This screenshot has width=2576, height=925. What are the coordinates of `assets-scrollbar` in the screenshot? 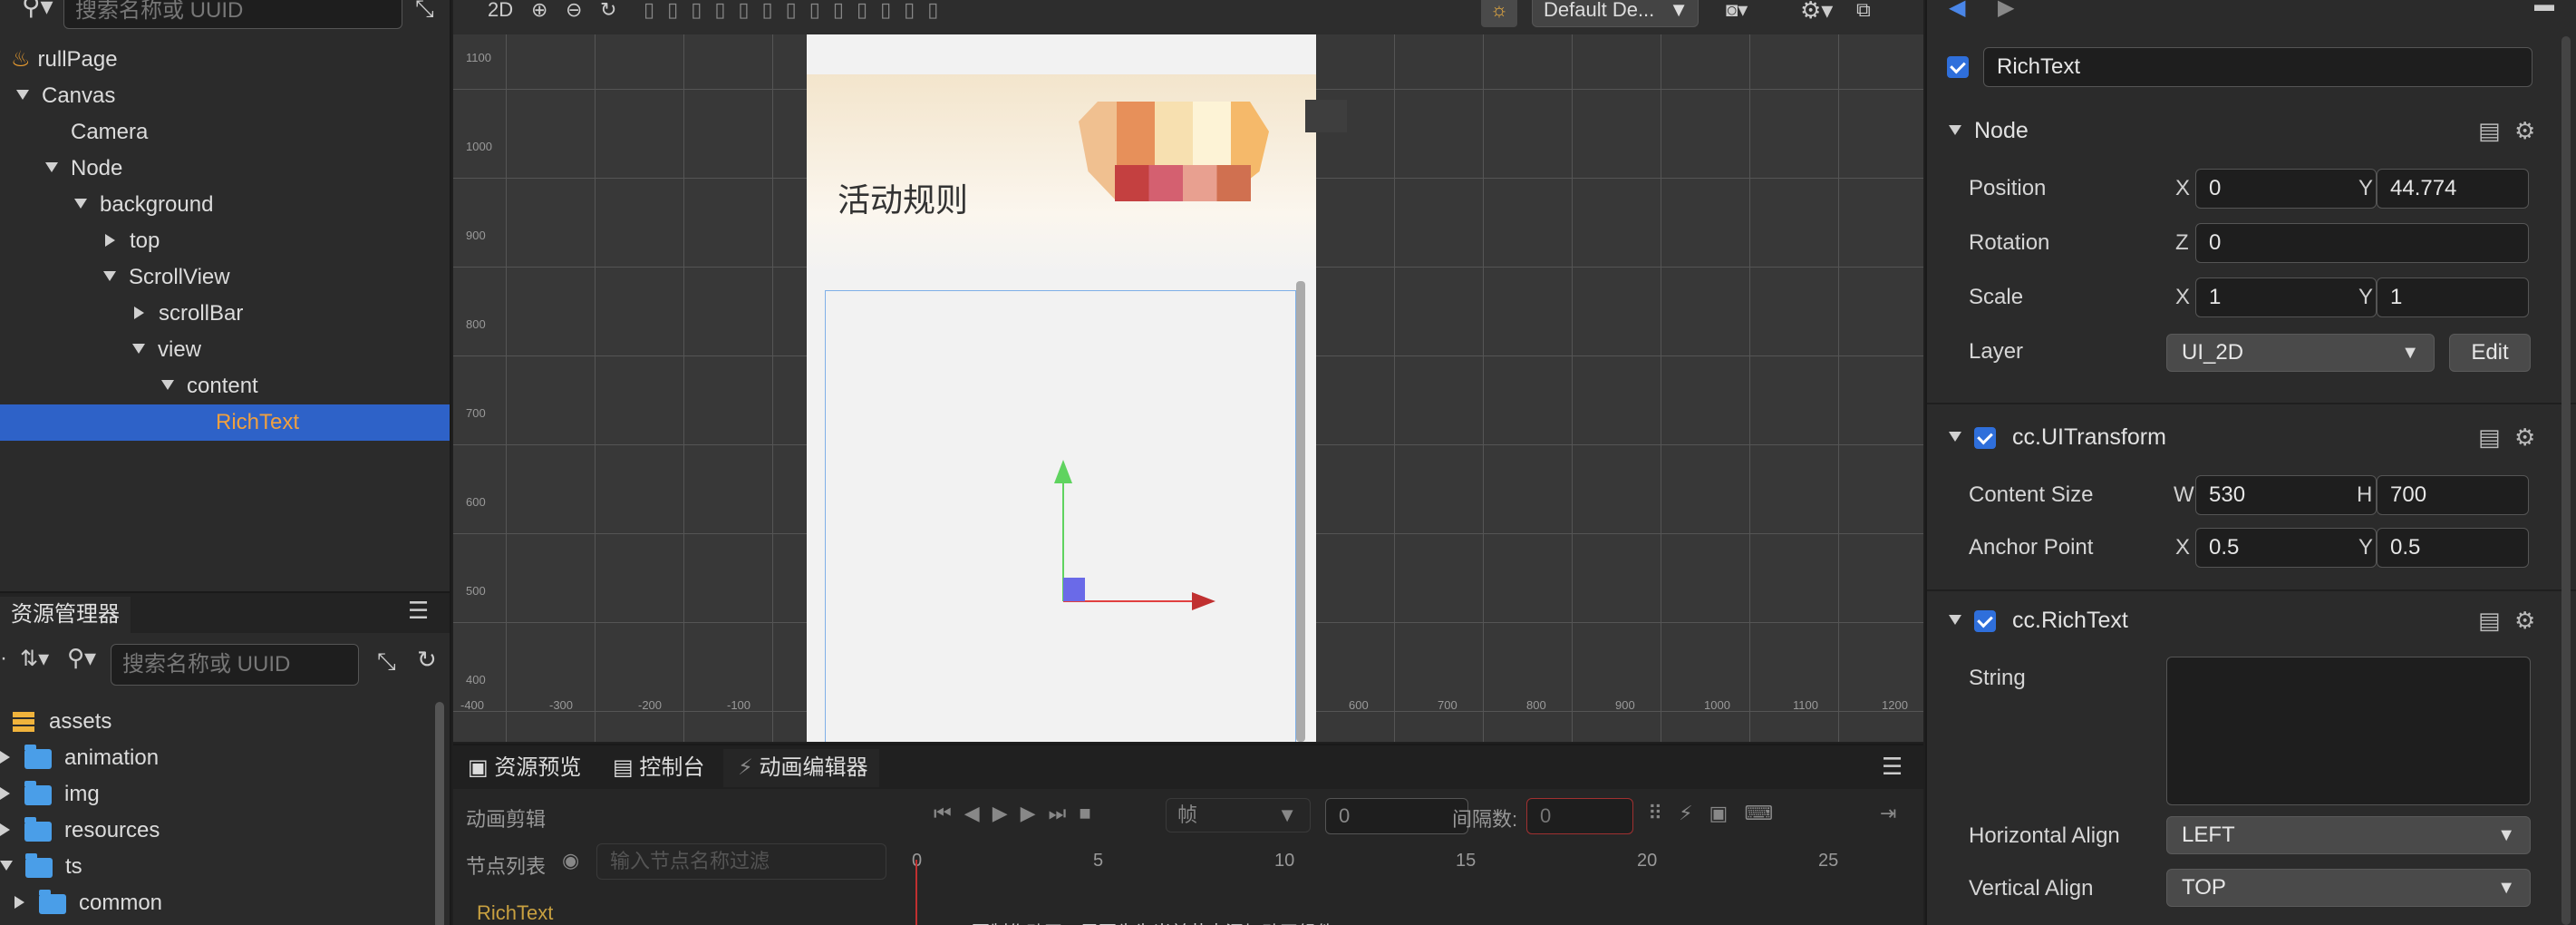 It's located at (439, 814).